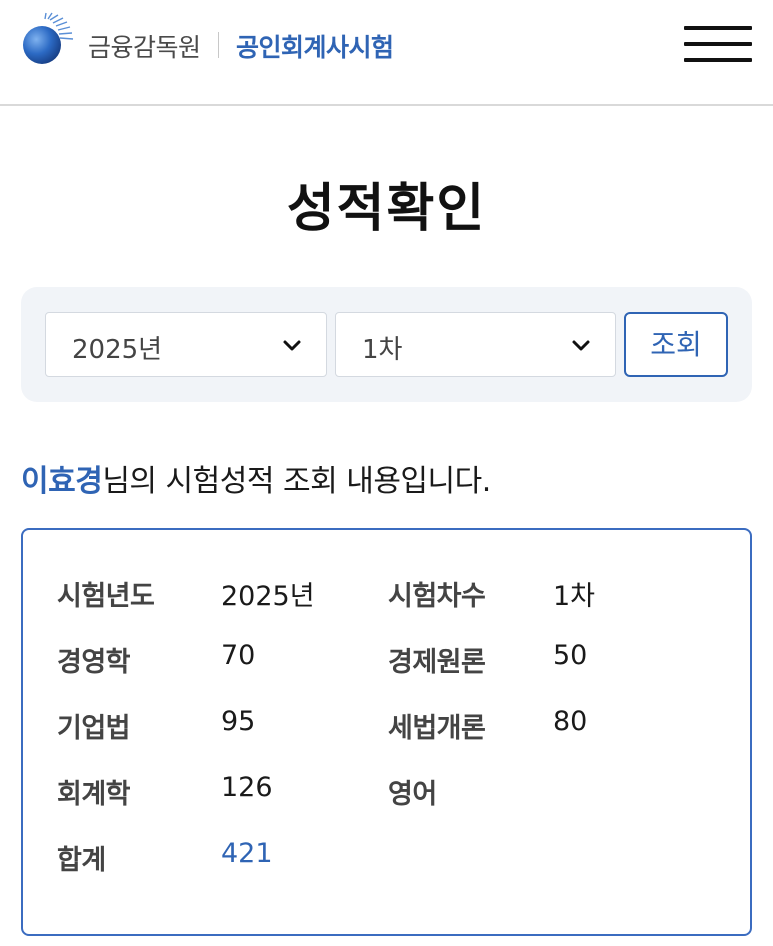  I want to click on exam-year-label: 시험년도, so click(106, 596).